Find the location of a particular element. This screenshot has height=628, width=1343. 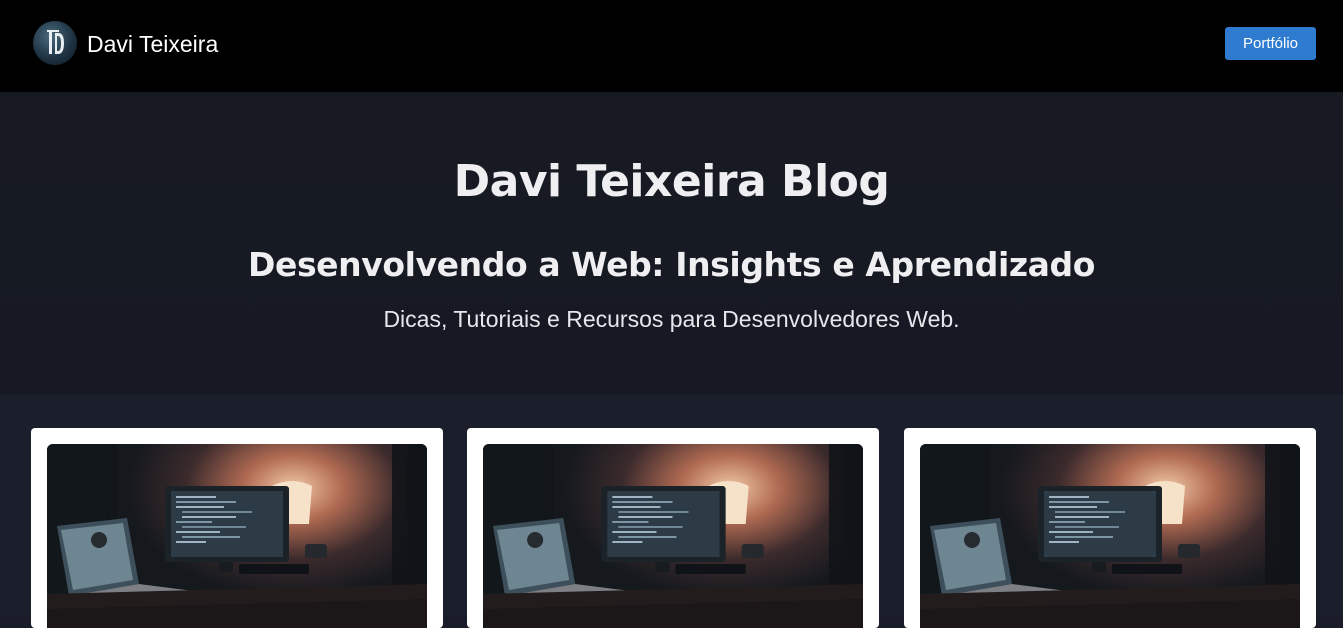

initials-logo-icon is located at coordinates (55, 43).